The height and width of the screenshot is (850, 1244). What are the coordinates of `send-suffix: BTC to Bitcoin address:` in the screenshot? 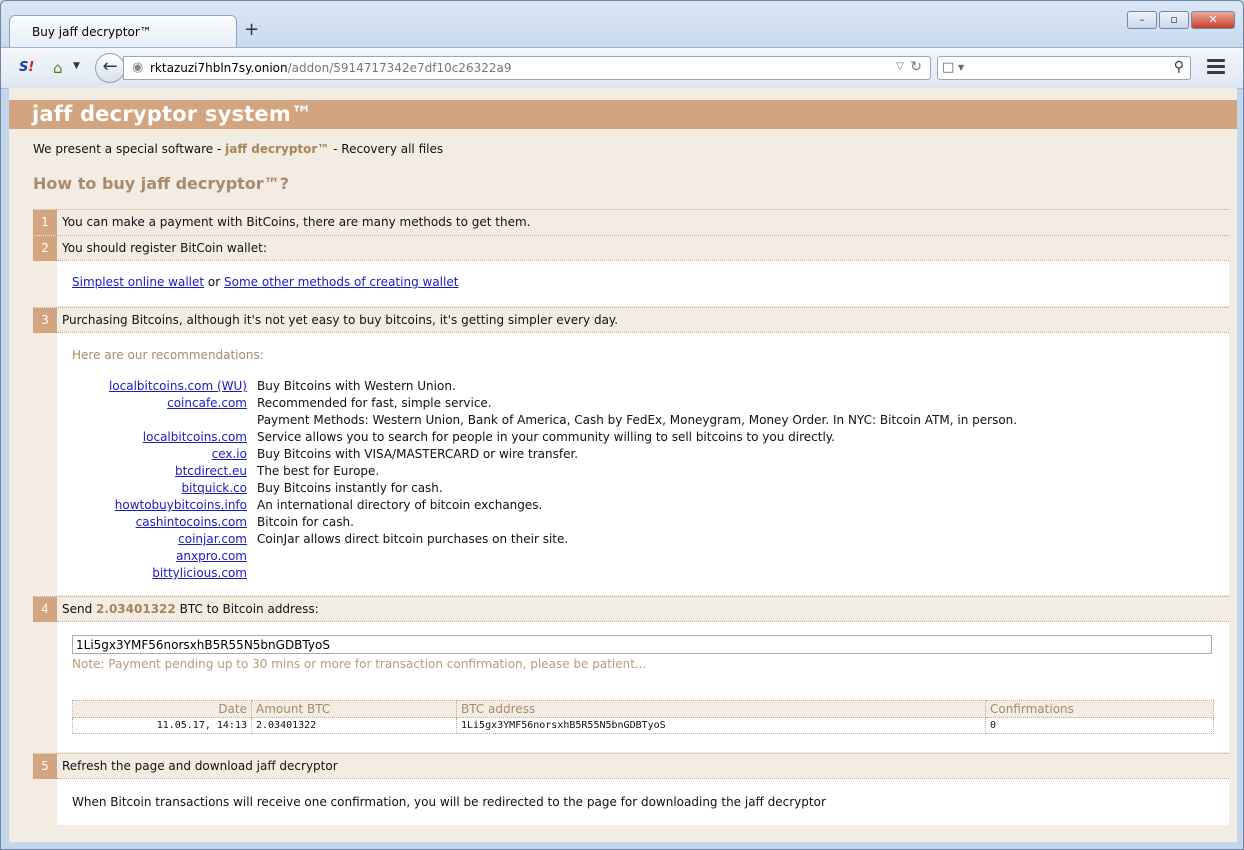 It's located at (247, 609).